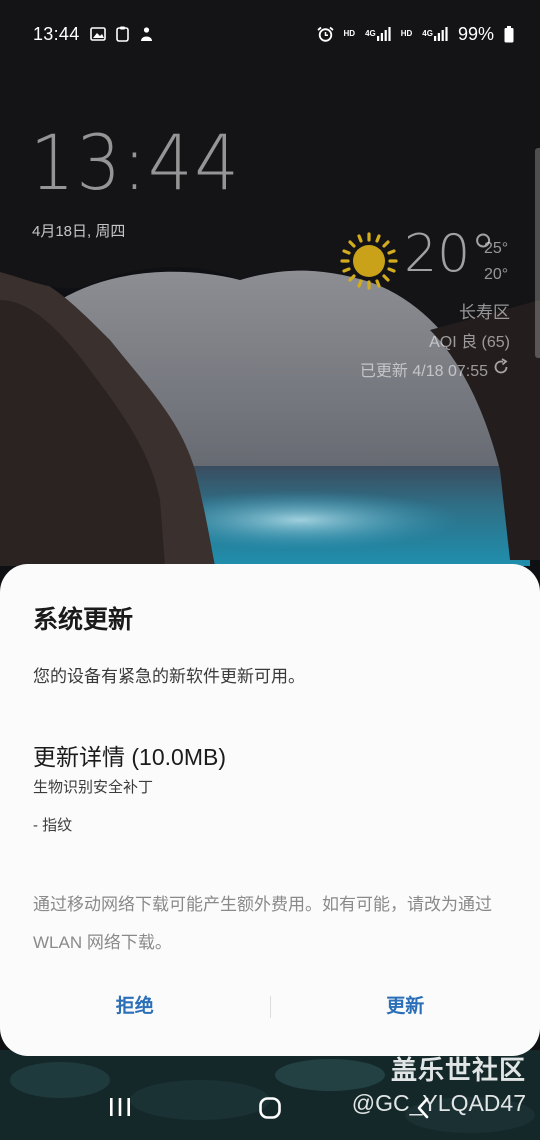 The width and height of the screenshot is (540, 1140). What do you see at coordinates (135, 1007) in the screenshot?
I see `decline-button: 拒绝` at bounding box center [135, 1007].